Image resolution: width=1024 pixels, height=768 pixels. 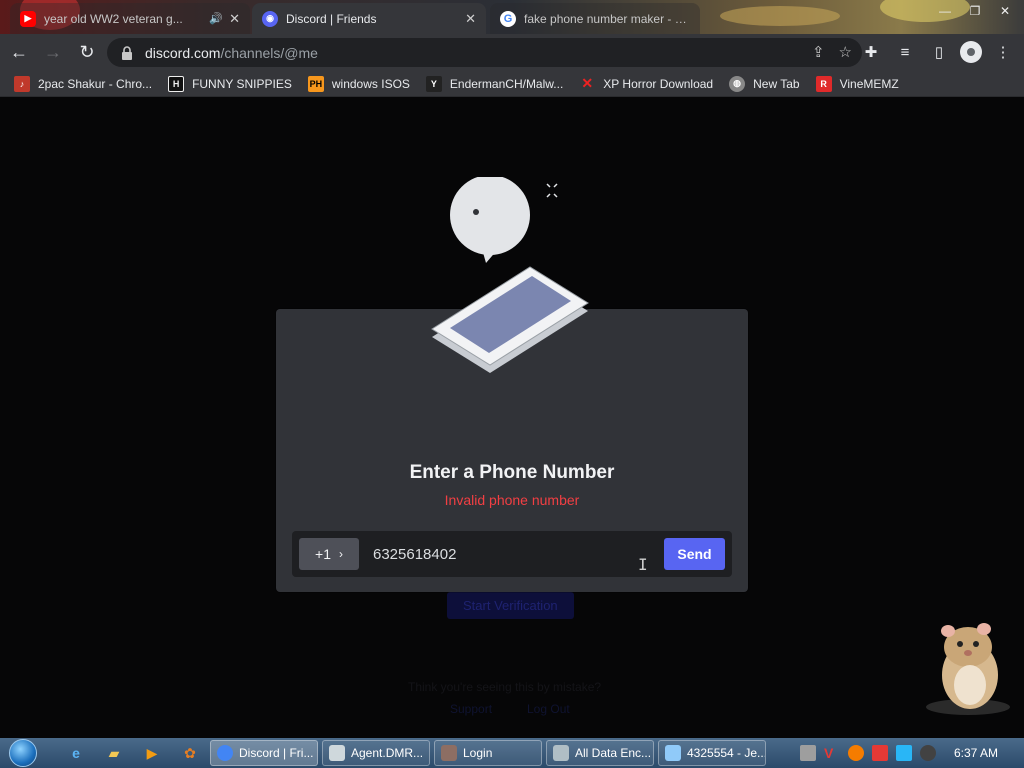 What do you see at coordinates (127, 52) in the screenshot?
I see `lock-icon` at bounding box center [127, 52].